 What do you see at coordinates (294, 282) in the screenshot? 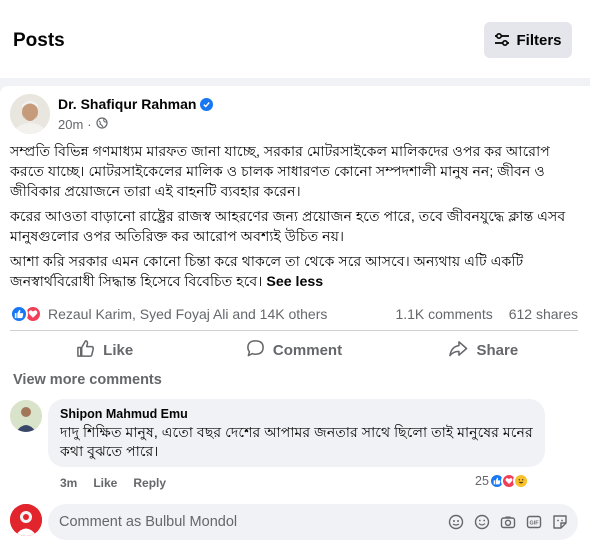
I see `see-less-link: See less` at bounding box center [294, 282].